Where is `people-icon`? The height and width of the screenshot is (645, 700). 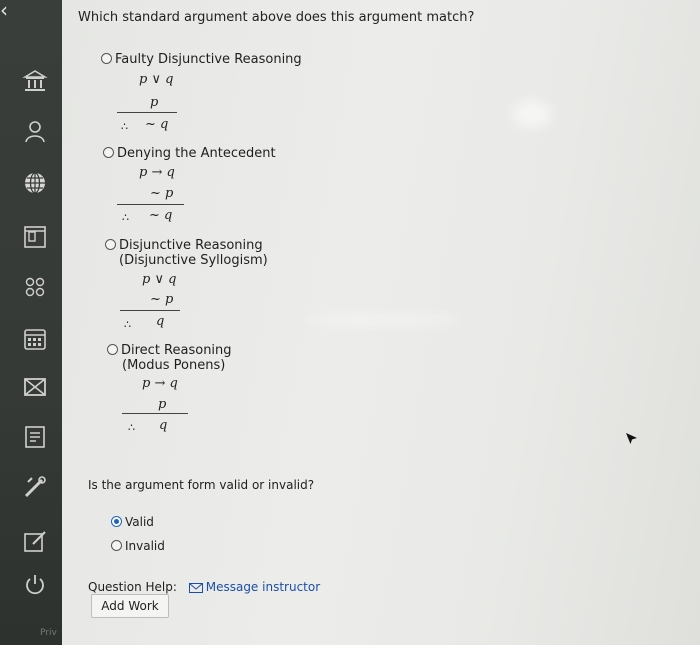
people-icon is located at coordinates (35, 287).